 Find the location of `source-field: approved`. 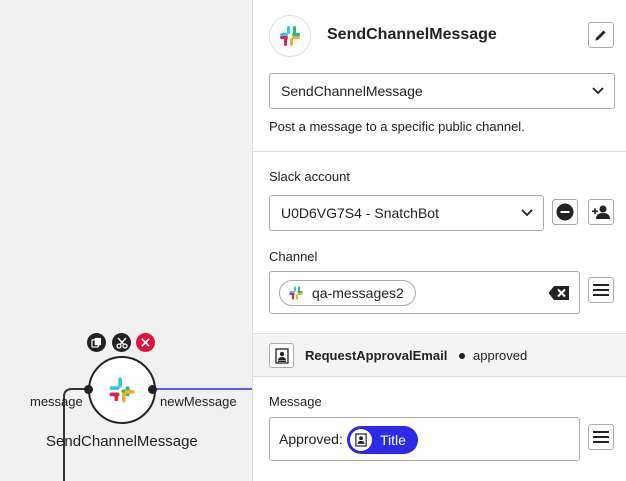

source-field: approved is located at coordinates (500, 355).